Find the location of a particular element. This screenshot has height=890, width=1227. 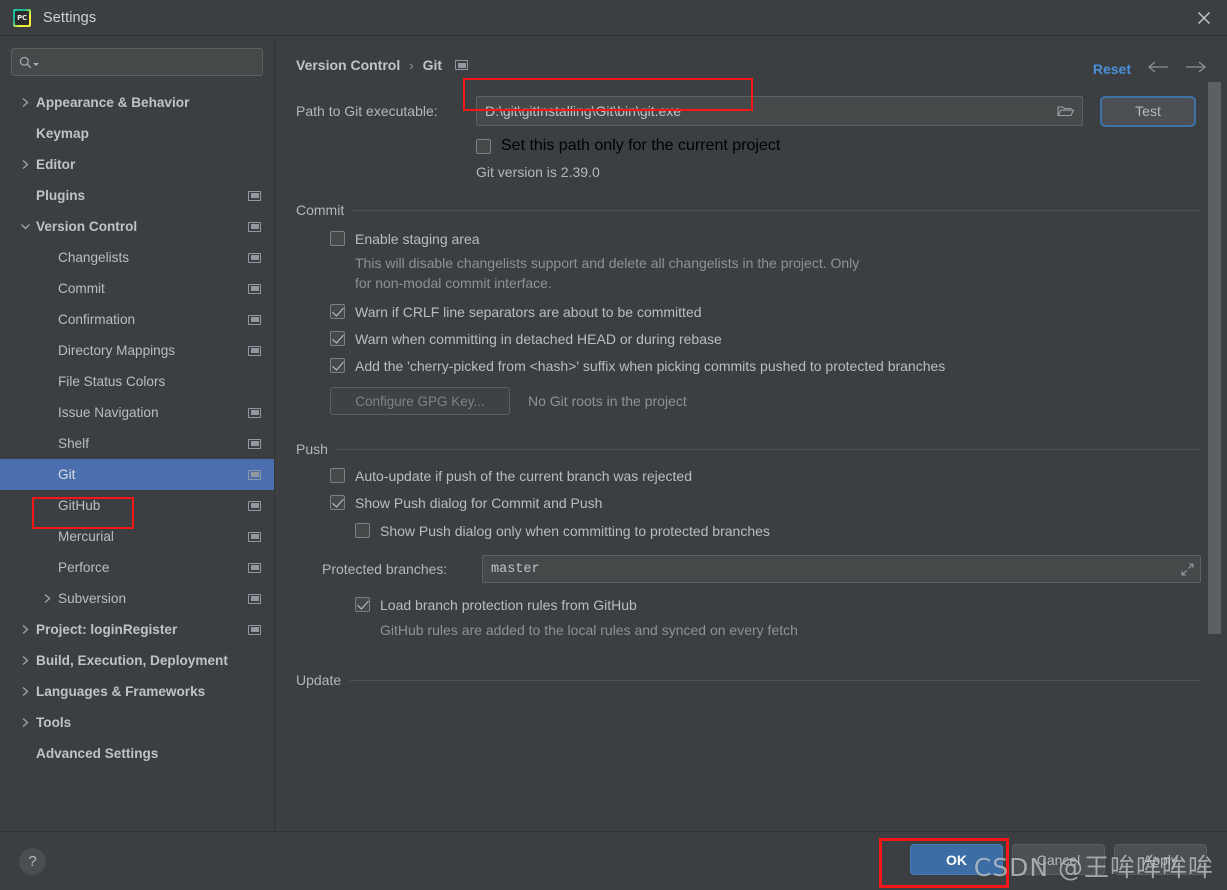

sidebar-item-perforce: Perforce is located at coordinates (137, 567).